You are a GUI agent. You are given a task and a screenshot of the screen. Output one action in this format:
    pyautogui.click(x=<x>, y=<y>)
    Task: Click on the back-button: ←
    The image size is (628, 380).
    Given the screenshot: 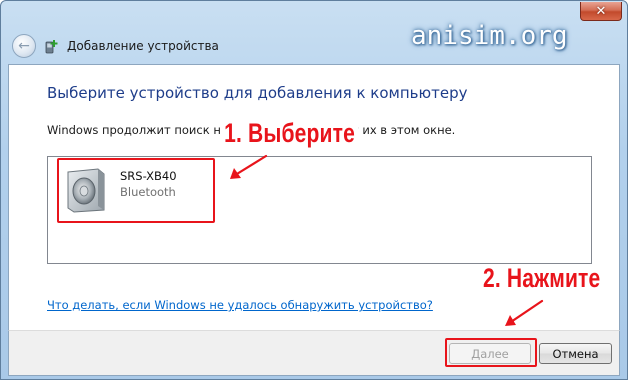 What is the action you would take?
    pyautogui.click(x=24, y=46)
    